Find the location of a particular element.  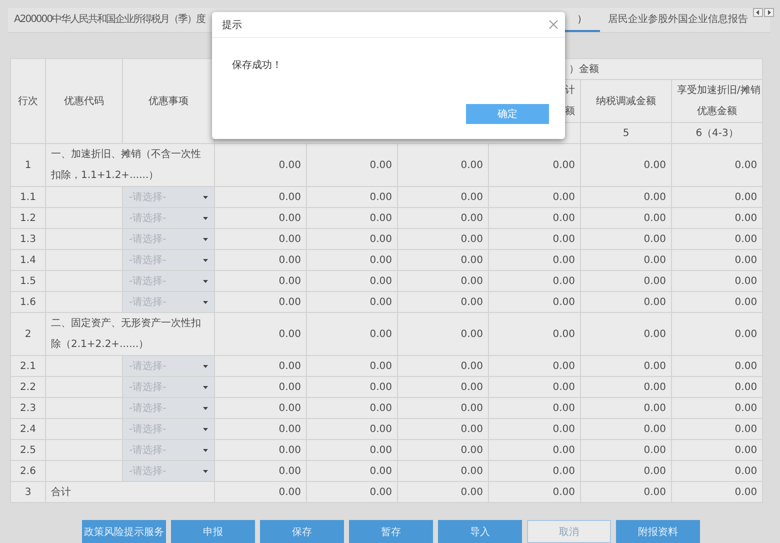

action-button: 保存 is located at coordinates (302, 531).